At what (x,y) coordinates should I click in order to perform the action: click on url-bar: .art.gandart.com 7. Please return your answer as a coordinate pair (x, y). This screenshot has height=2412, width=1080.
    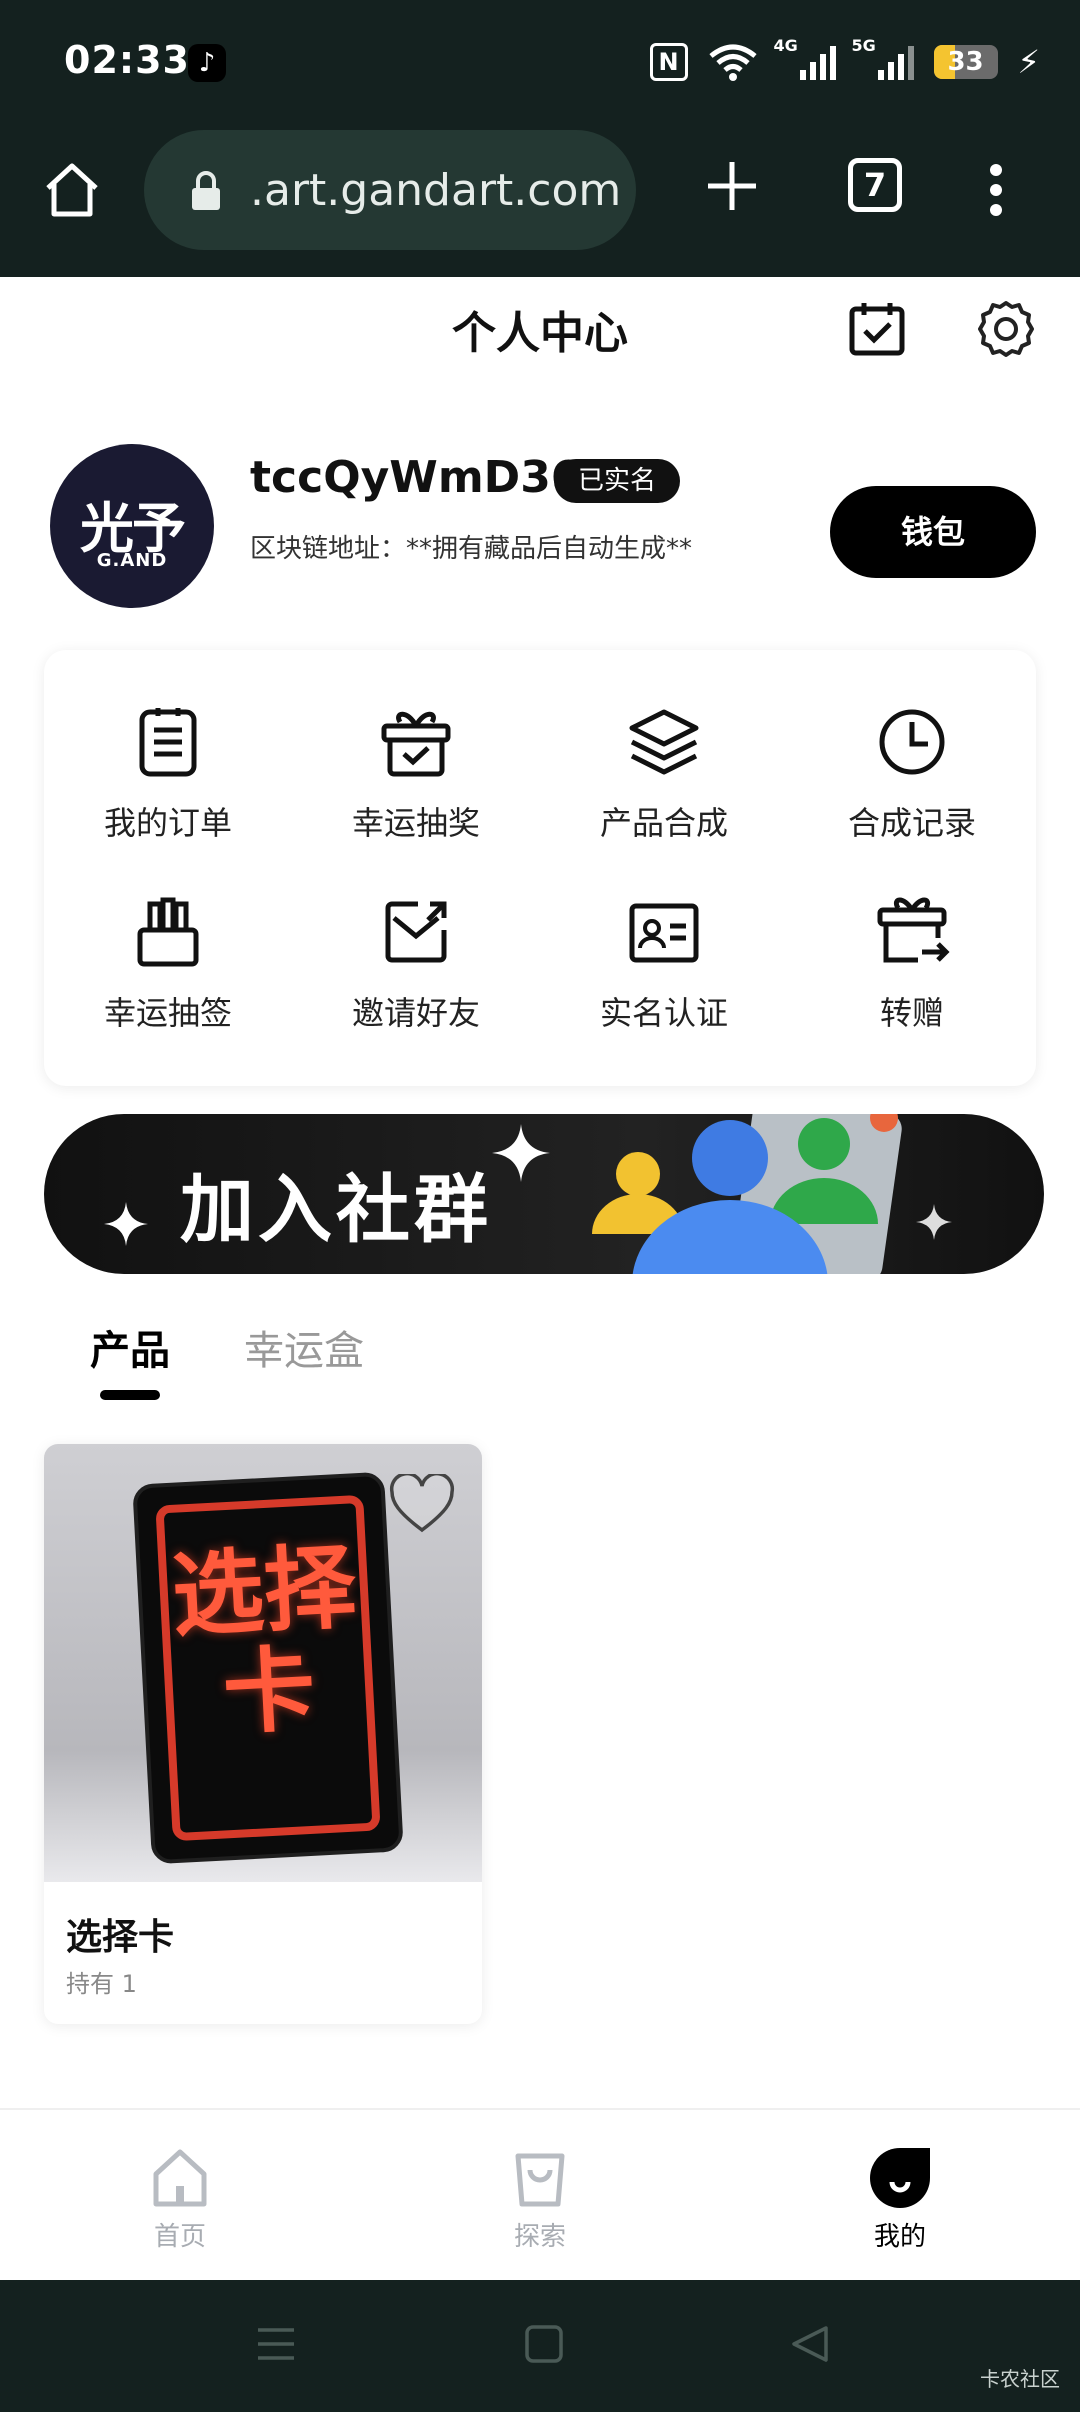
    Looking at the image, I should click on (540, 197).